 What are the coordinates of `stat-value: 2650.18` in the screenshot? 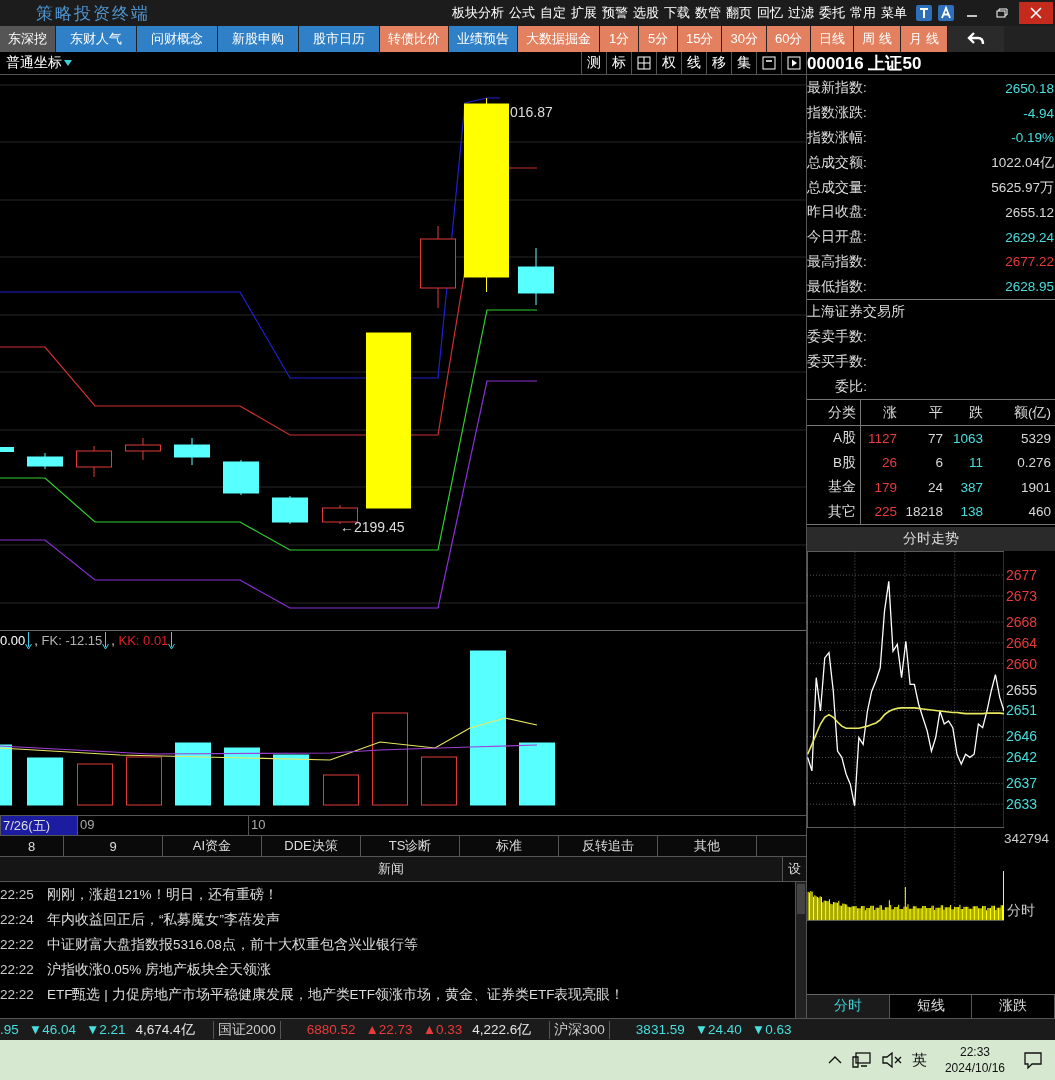 It's located at (1029, 88).